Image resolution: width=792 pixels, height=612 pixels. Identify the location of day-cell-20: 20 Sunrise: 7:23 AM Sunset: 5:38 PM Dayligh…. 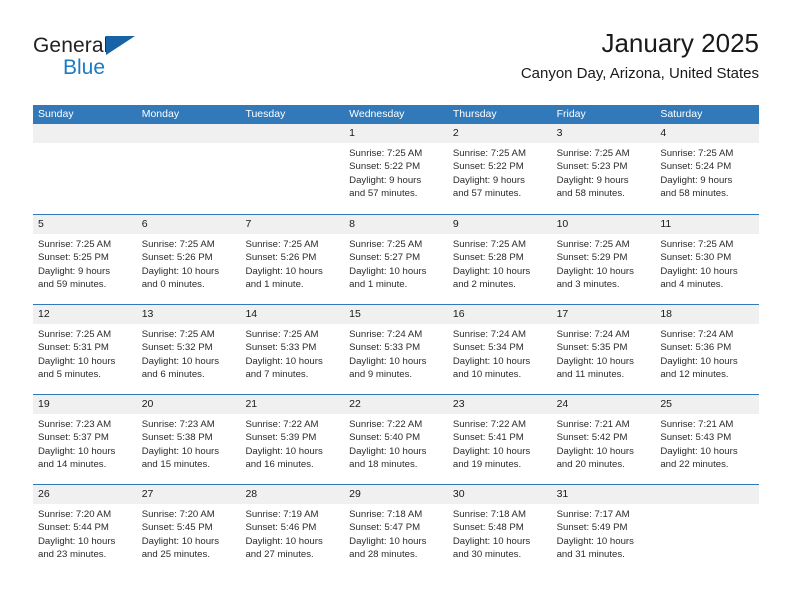
(188, 439).